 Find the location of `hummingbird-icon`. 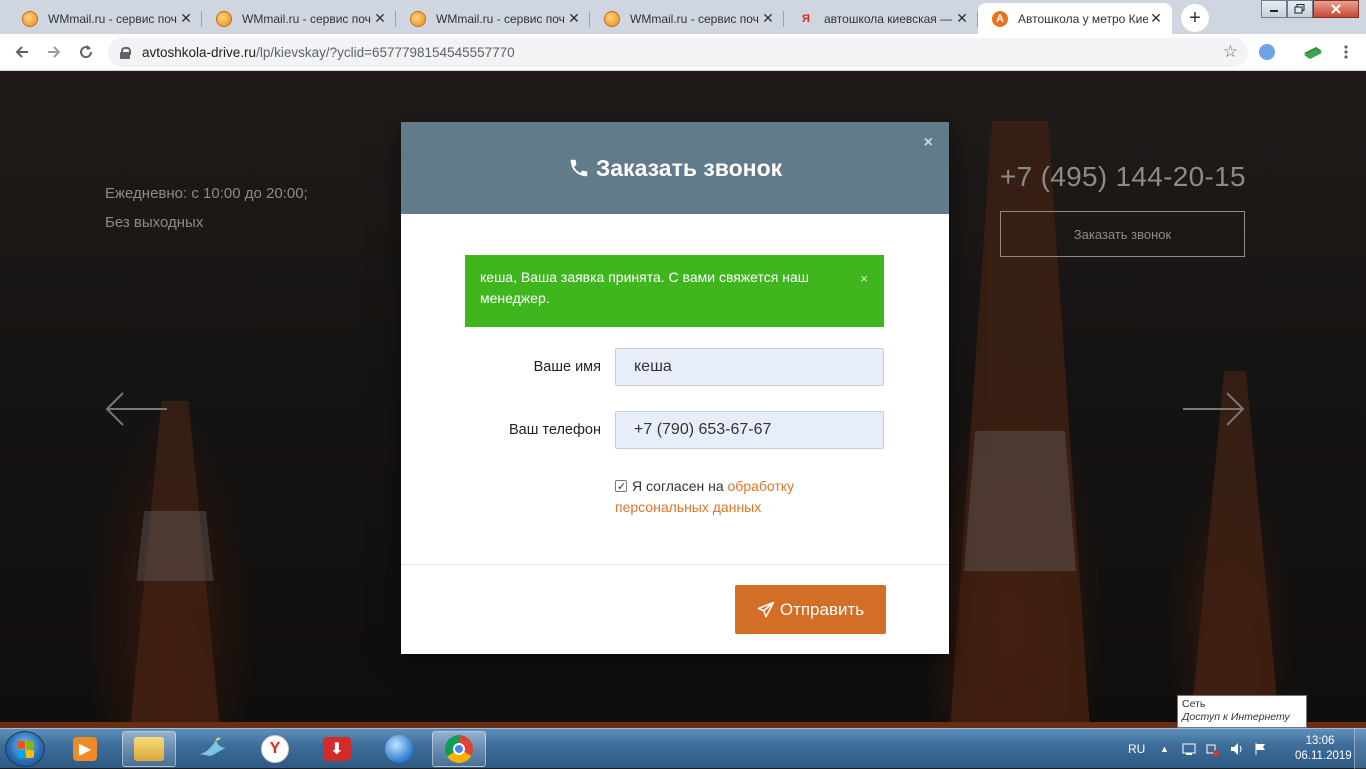

hummingbird-icon is located at coordinates (213, 746).